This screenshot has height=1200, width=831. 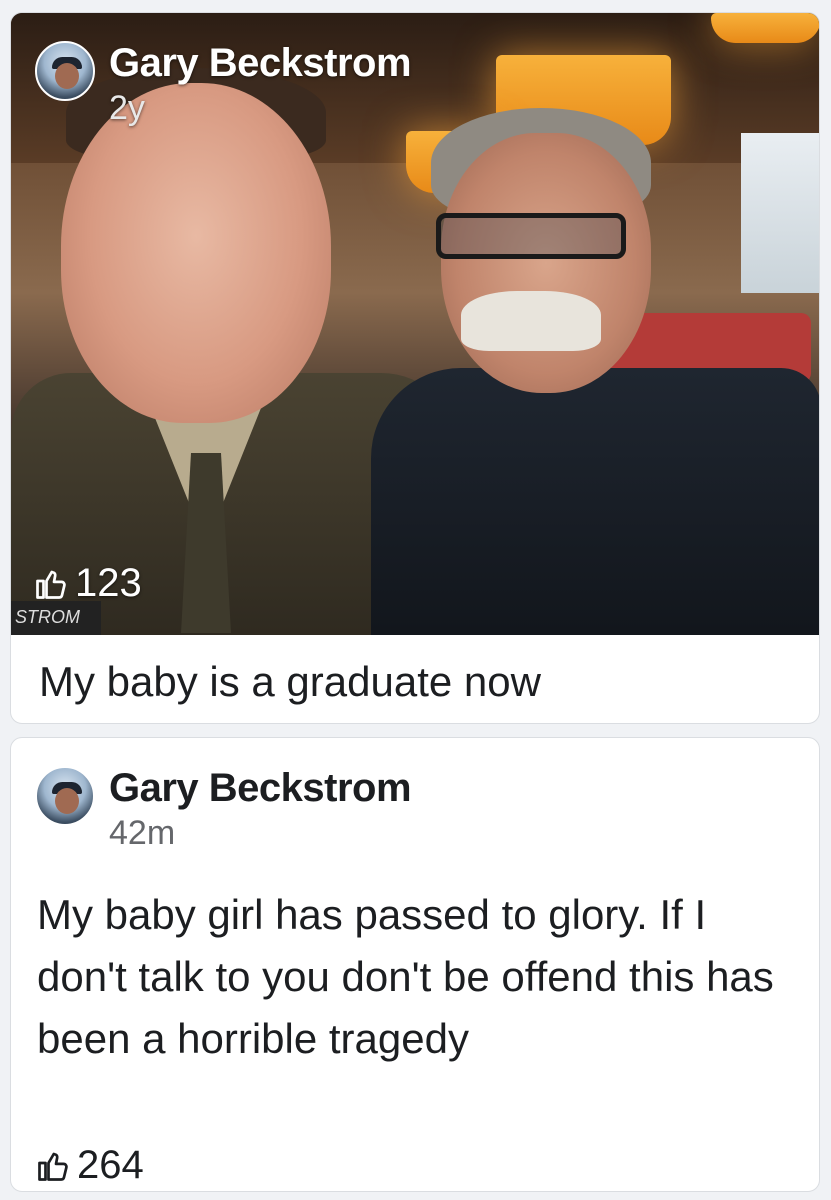 I want to click on post-header: Gary Beckstrom 42m, so click(x=285, y=811).